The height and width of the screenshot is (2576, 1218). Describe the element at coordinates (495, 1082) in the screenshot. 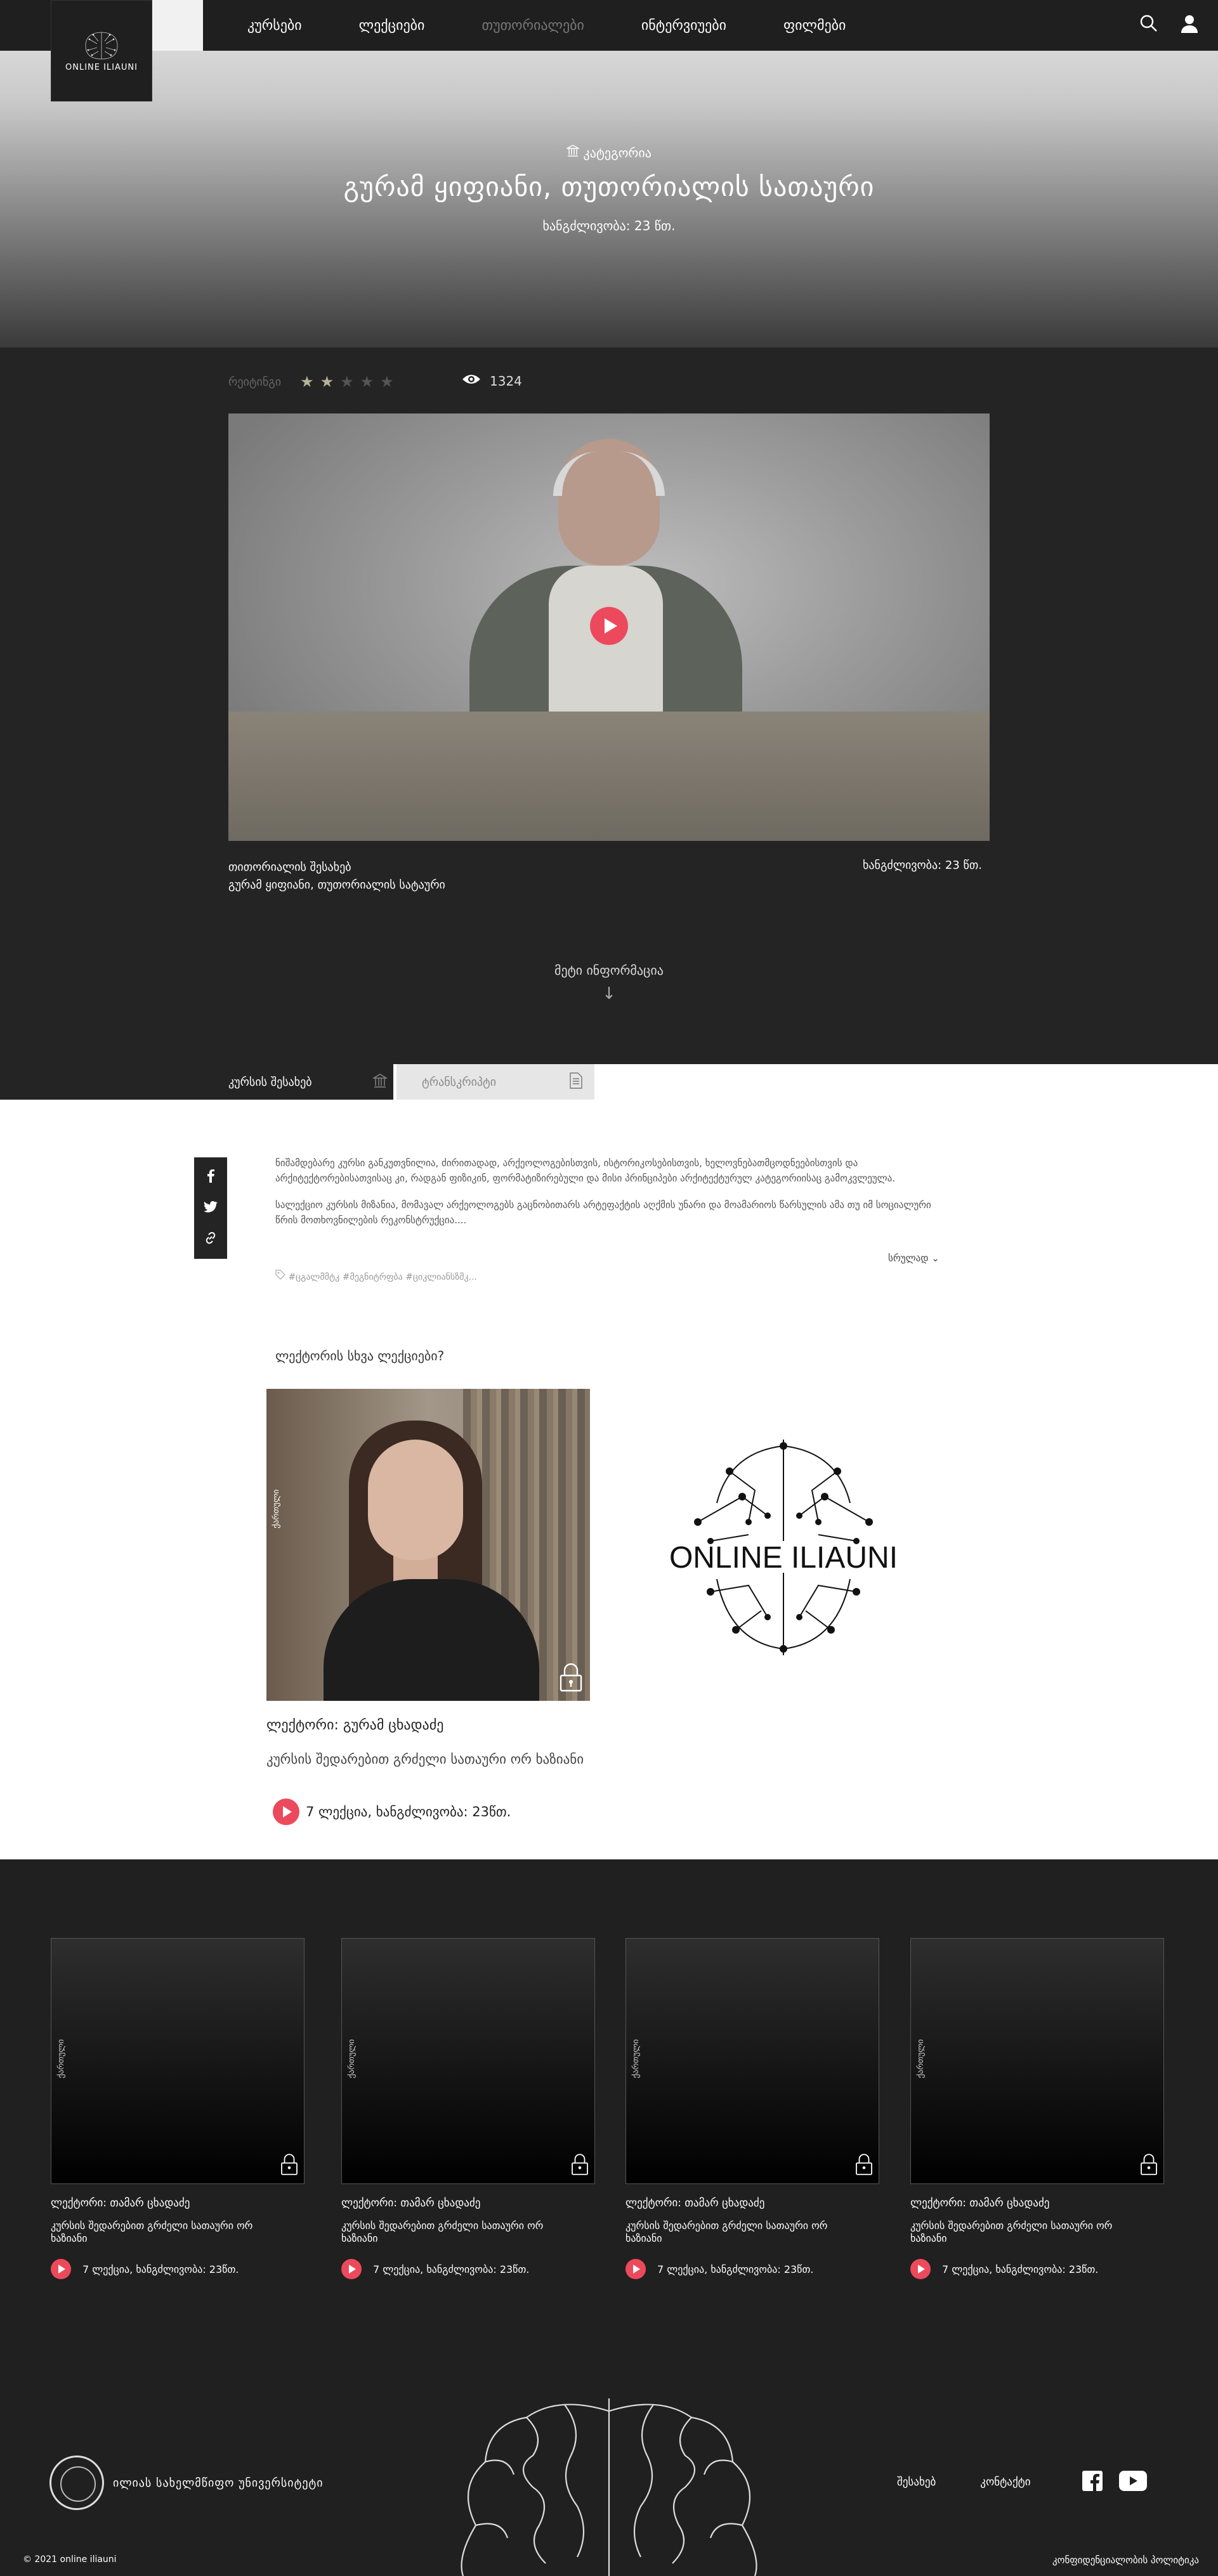

I see `tab-transcript: ტრანსკრიპტი` at that location.